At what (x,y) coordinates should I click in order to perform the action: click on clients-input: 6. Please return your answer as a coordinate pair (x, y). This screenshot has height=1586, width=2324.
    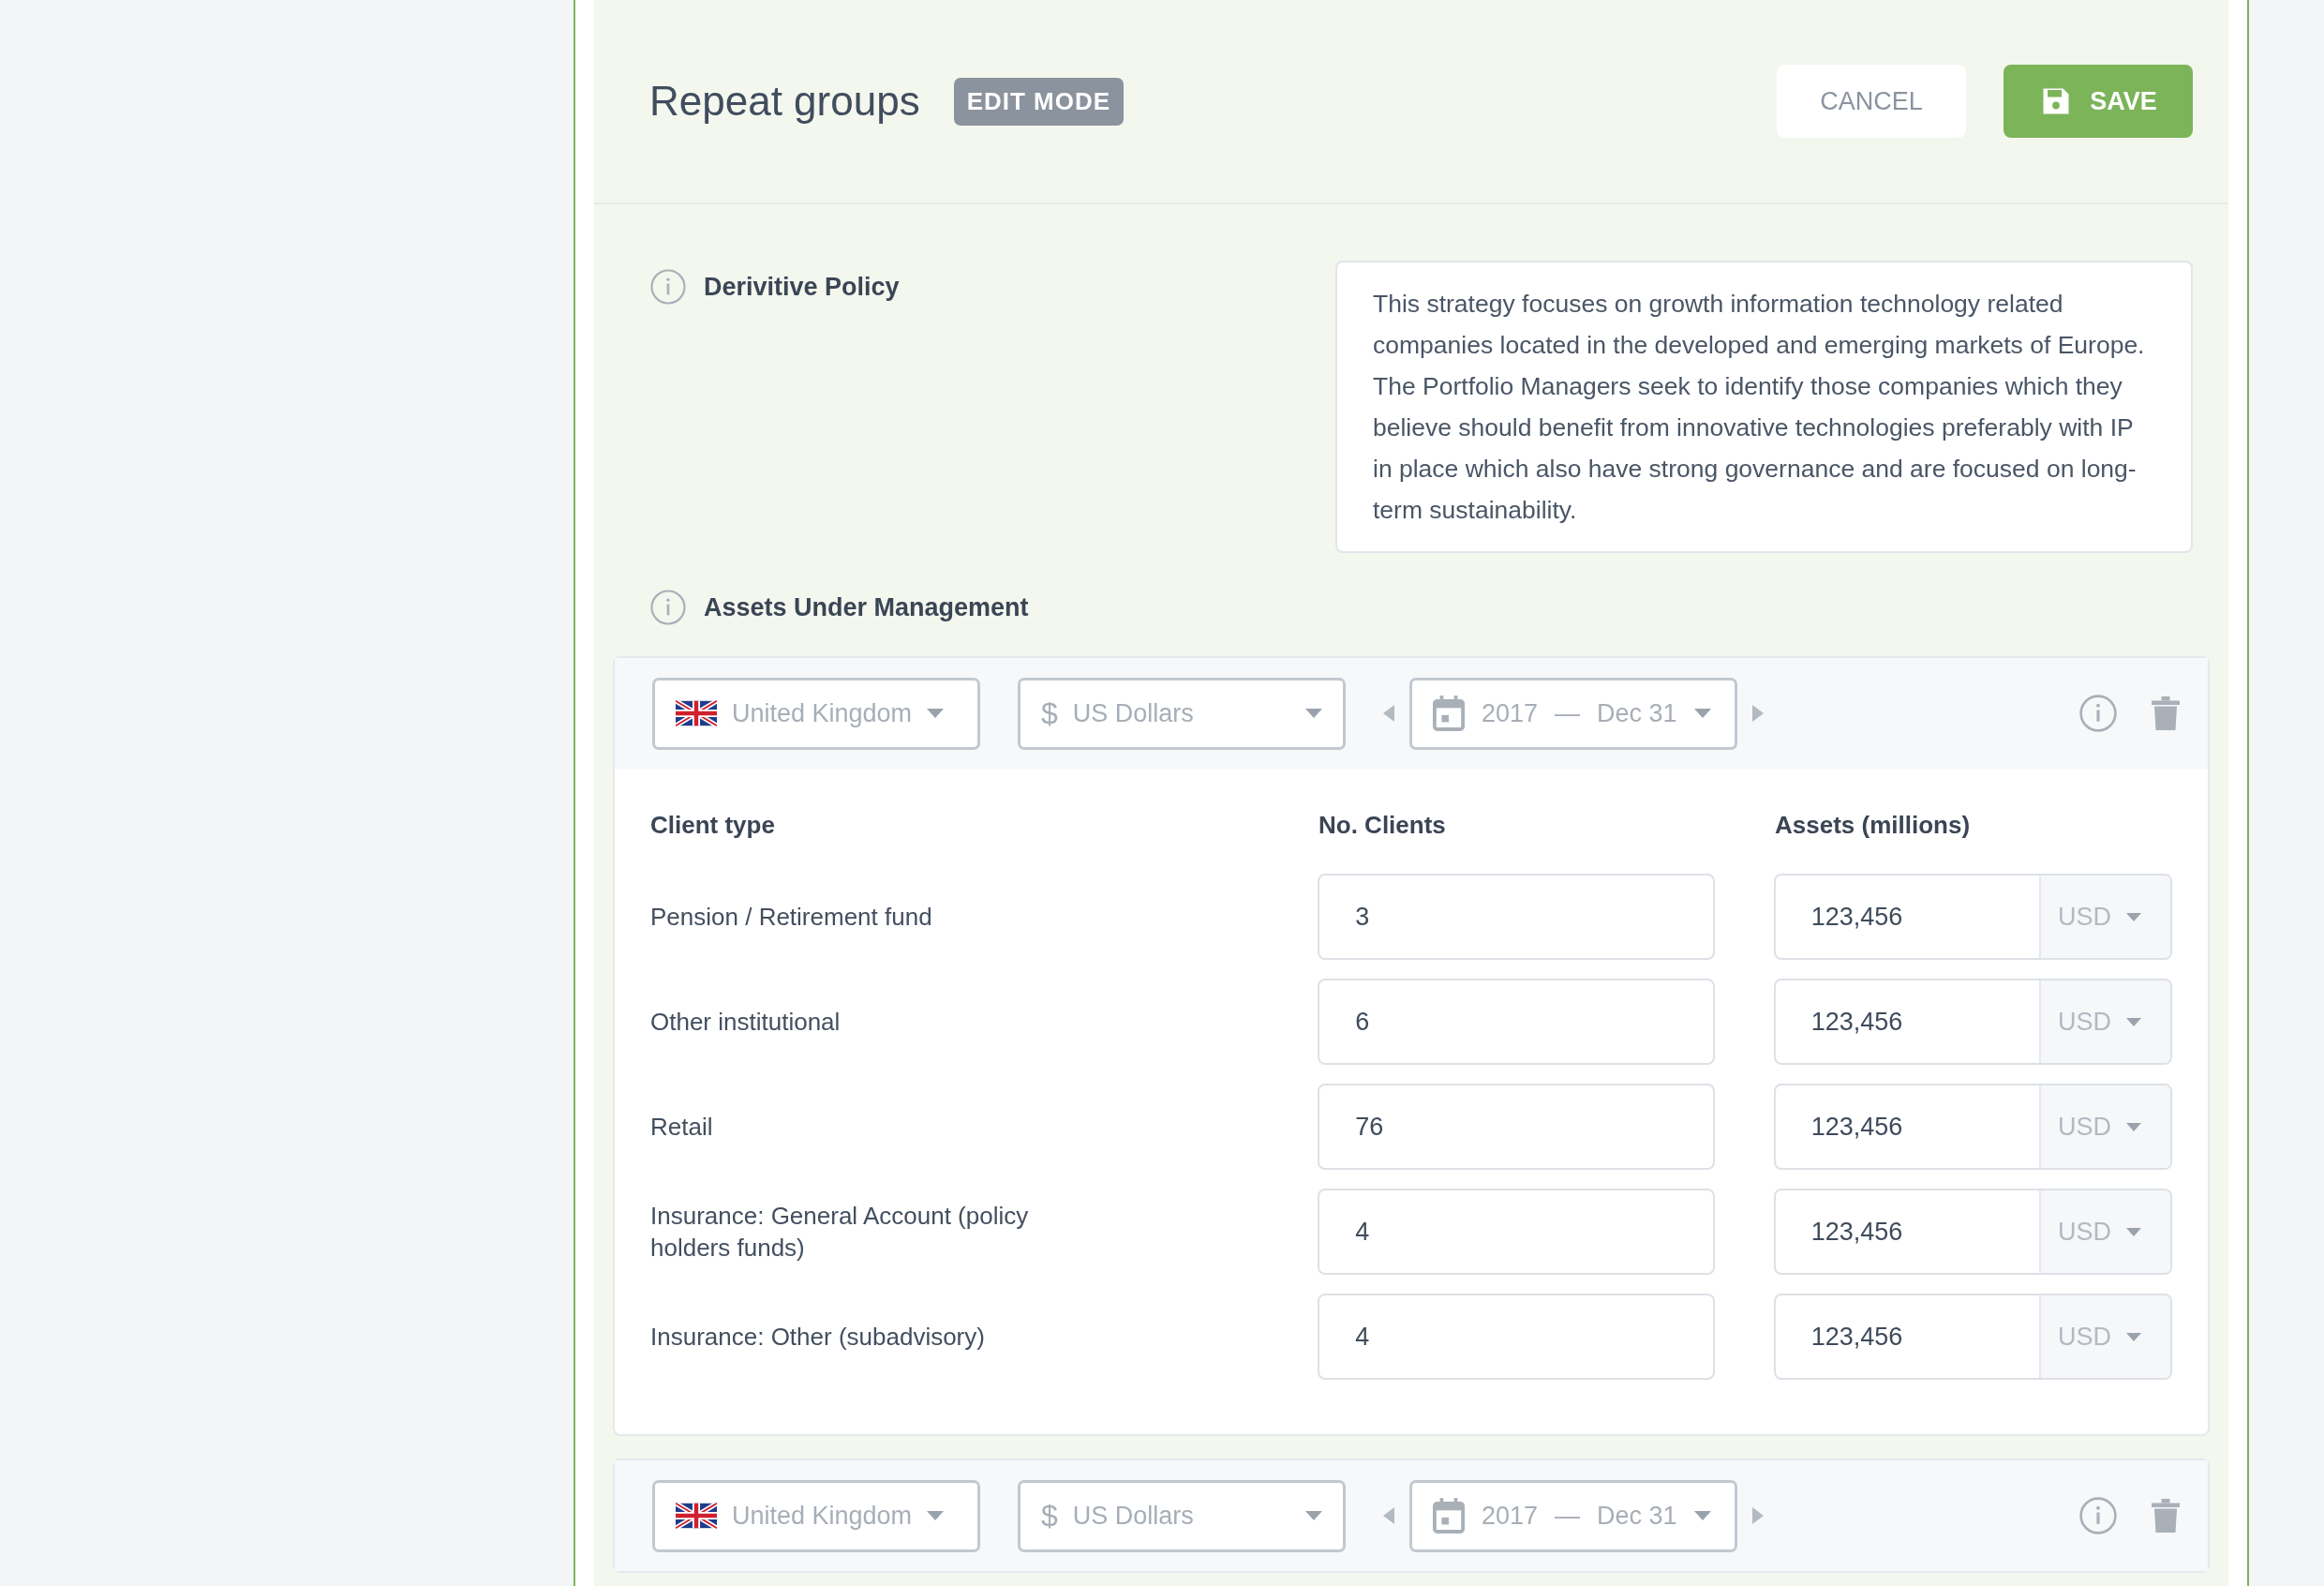
    Looking at the image, I should click on (1517, 1022).